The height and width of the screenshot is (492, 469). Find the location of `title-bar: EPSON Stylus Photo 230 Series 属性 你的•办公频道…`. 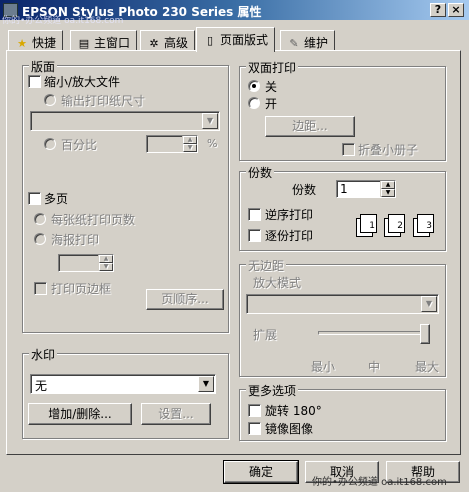

title-bar: EPSON Stylus Photo 230 Series 属性 你的•办公频道… is located at coordinates (234, 13).